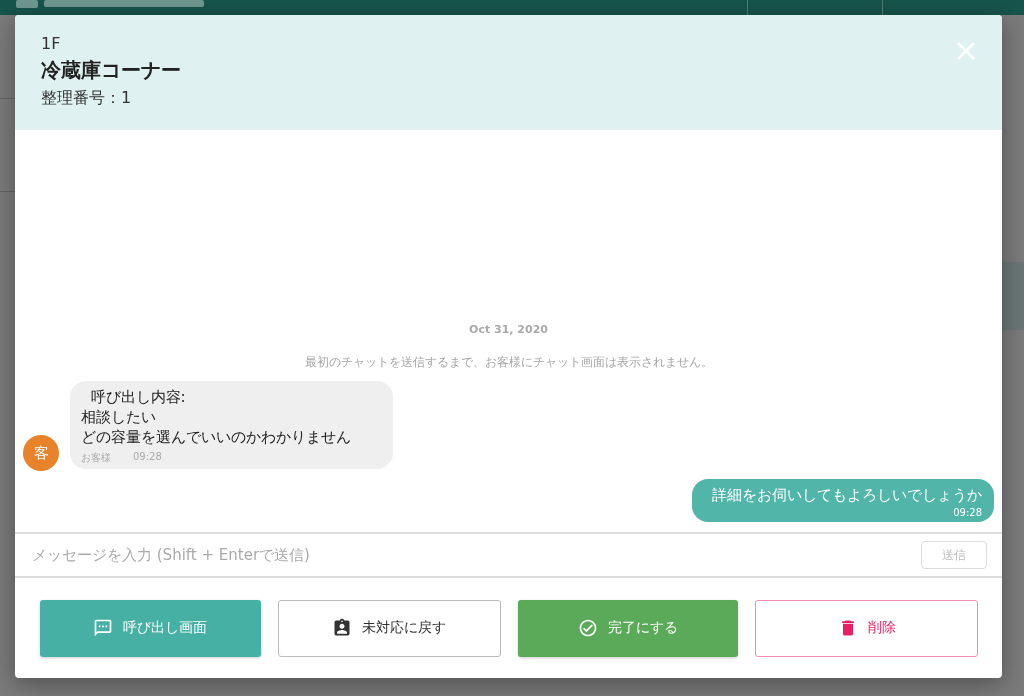  I want to click on avatar: 客, so click(41, 453).